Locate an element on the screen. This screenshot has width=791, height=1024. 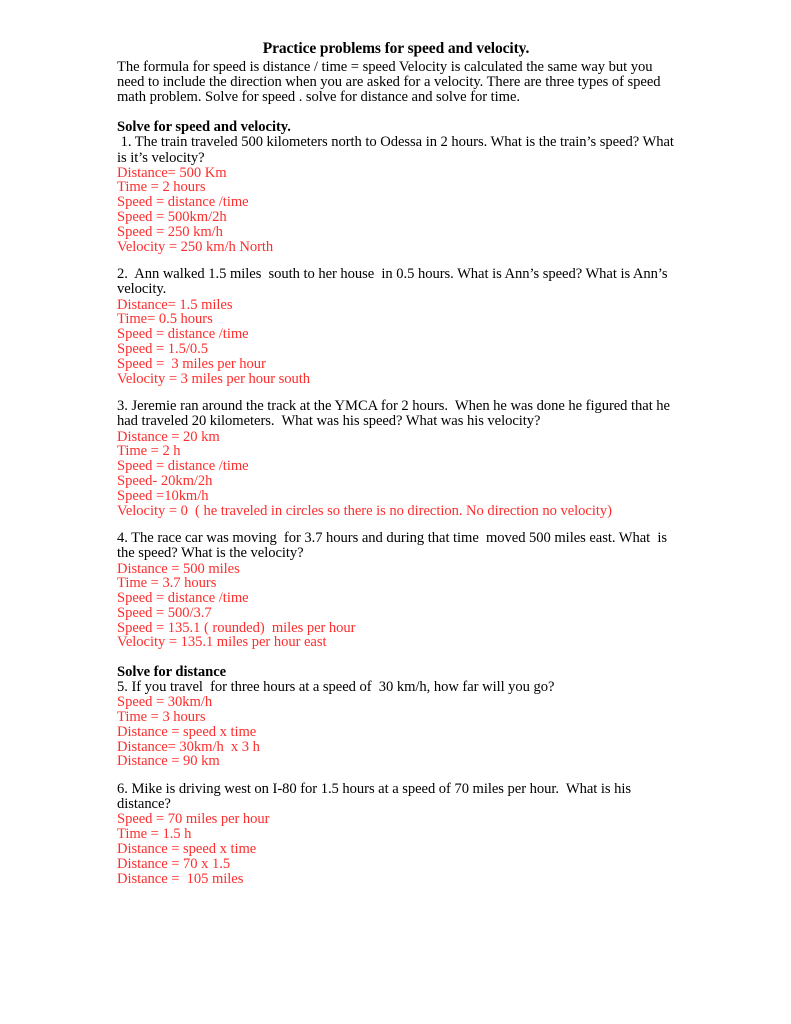
answer-line: Speed = 250 km/h is located at coordinates (170, 231).